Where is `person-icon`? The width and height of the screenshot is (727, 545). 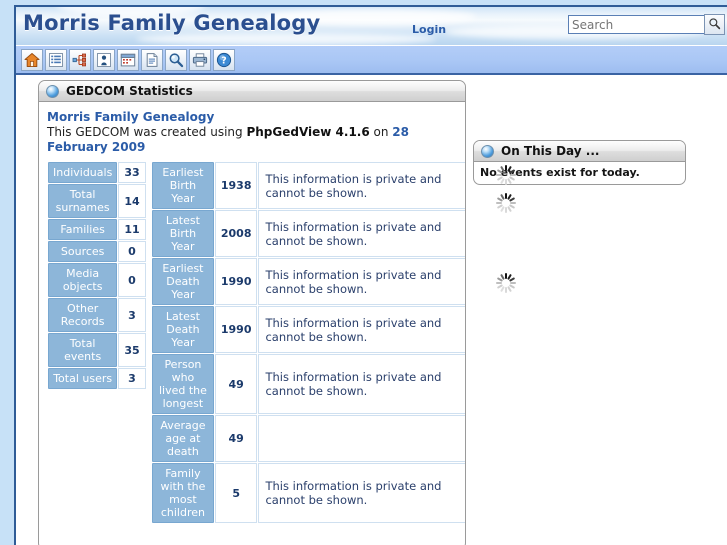
person-icon is located at coordinates (104, 60).